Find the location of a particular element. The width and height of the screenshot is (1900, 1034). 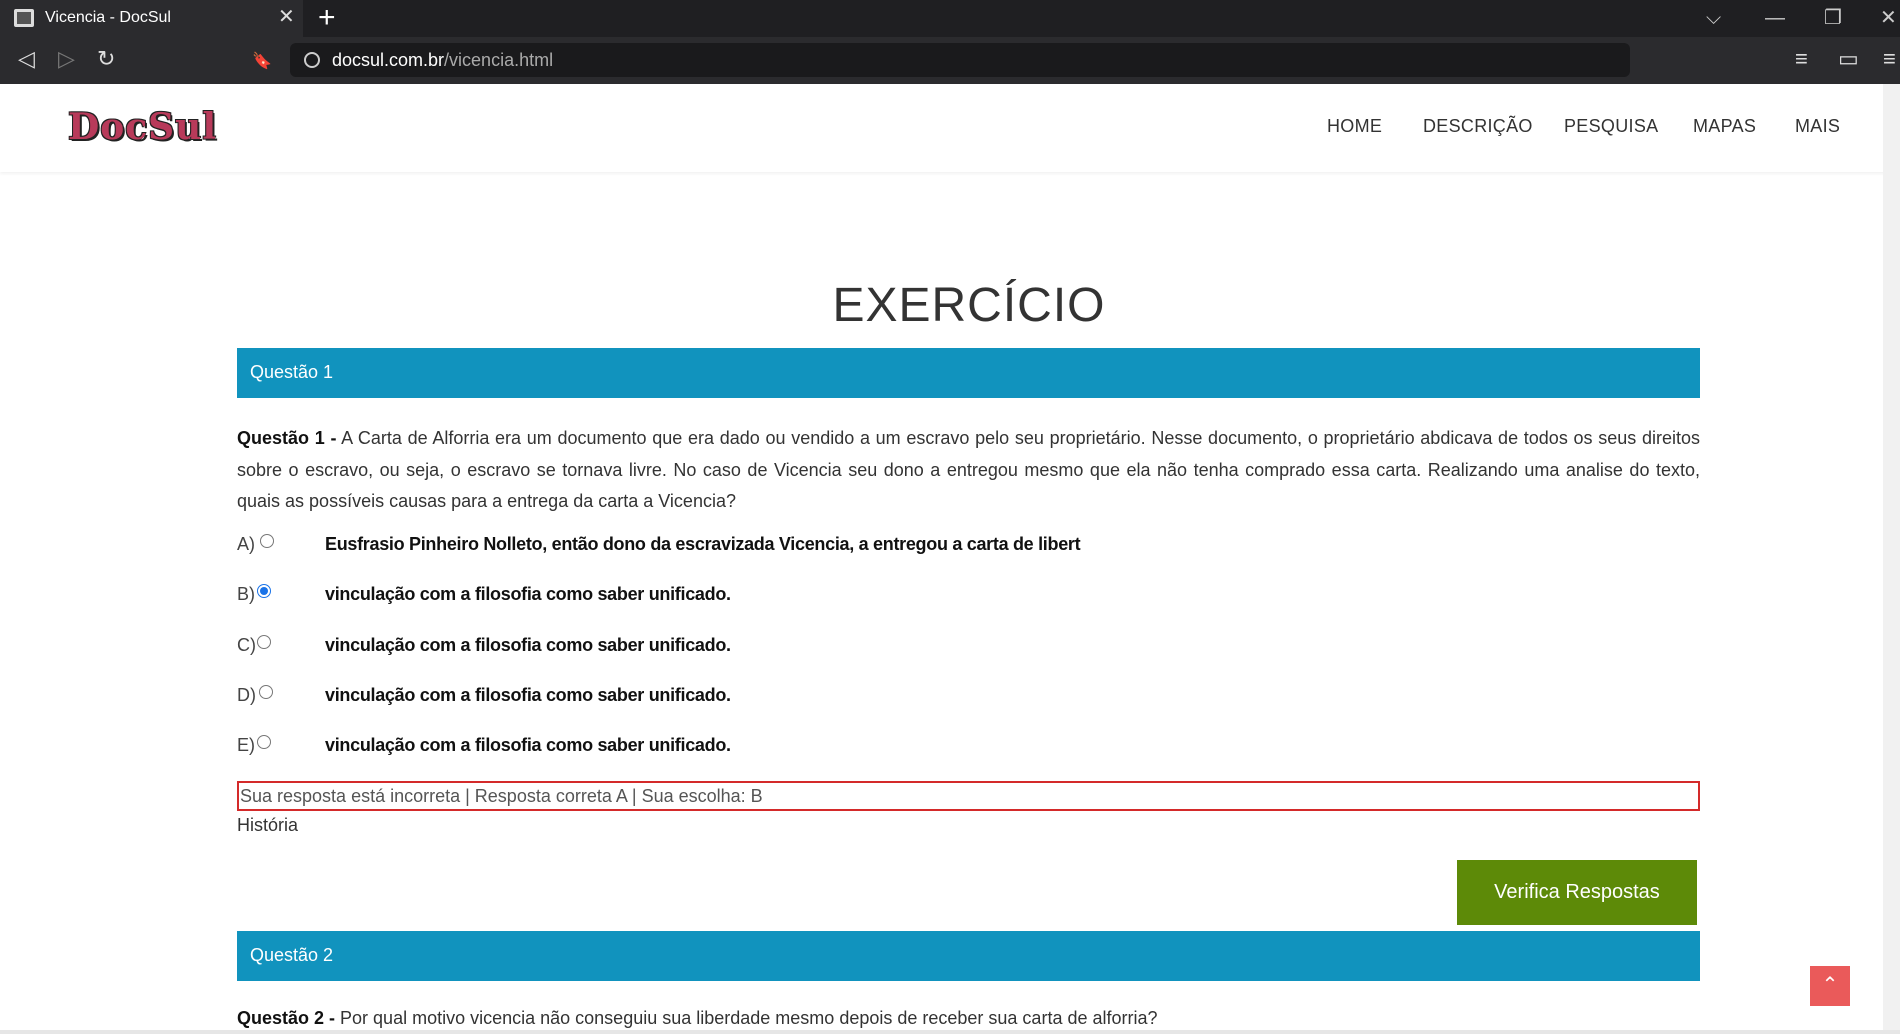

new-tab-button: + is located at coordinates (327, 18).